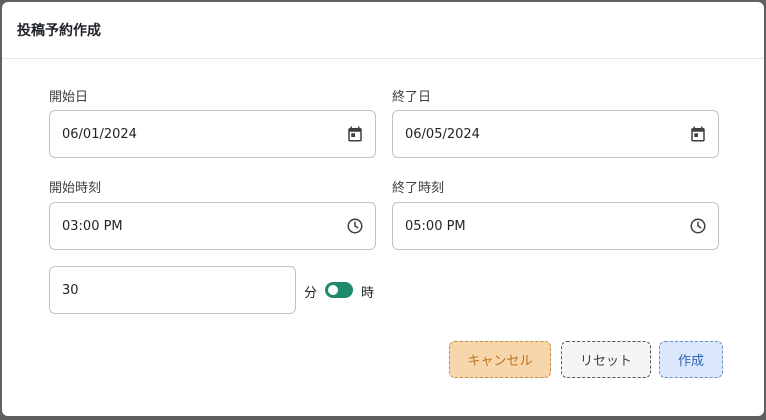 Image resolution: width=766 pixels, height=420 pixels. Describe the element at coordinates (555, 134) in the screenshot. I see `end-date-field: 06/05/2024` at that location.